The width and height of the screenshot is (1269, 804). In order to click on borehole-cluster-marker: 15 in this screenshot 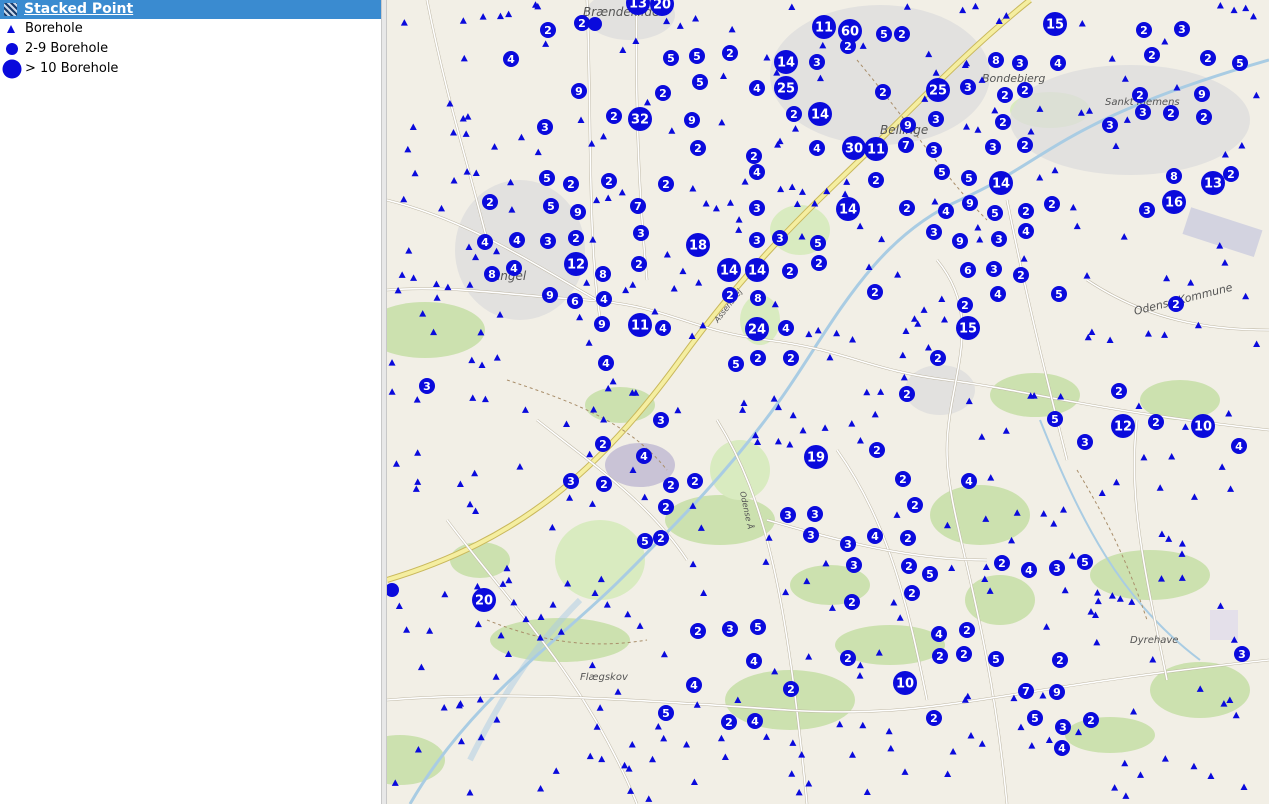, I will do `click(1055, 24)`.